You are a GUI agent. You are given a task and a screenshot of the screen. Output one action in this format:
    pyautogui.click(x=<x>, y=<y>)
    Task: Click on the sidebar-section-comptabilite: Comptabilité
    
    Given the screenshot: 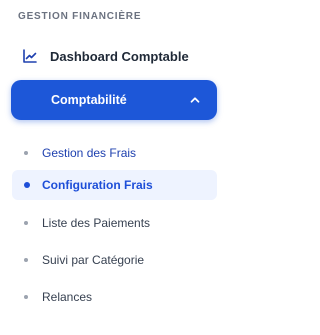 What is the action you would take?
    pyautogui.click(x=114, y=100)
    